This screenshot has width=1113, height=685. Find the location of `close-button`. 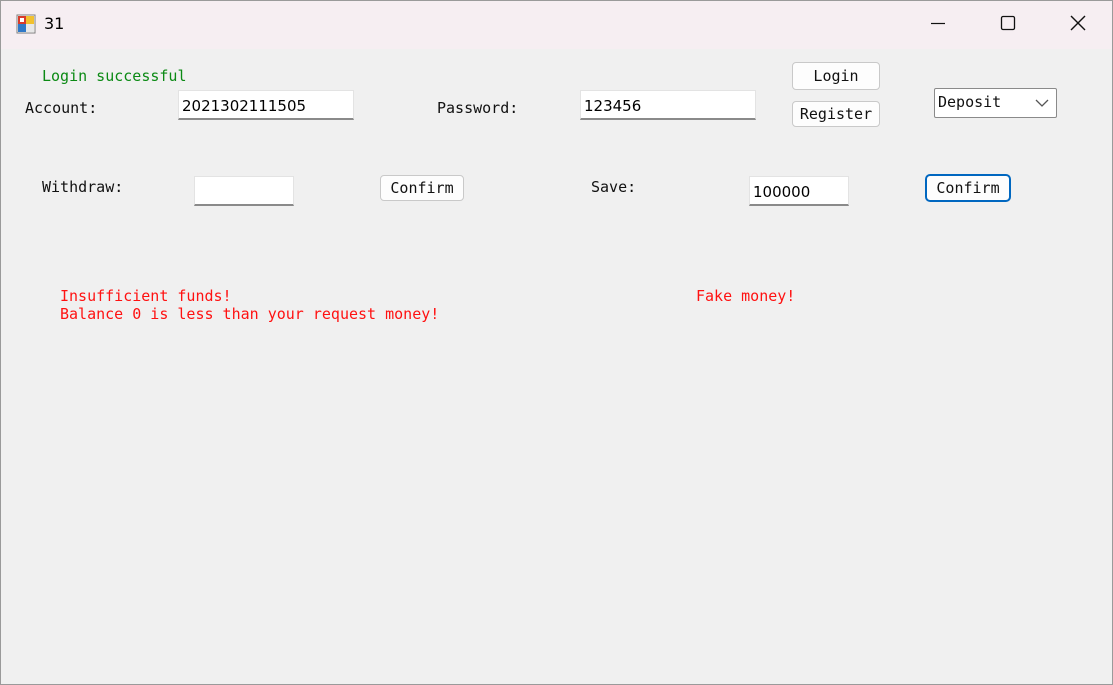

close-button is located at coordinates (1077, 25).